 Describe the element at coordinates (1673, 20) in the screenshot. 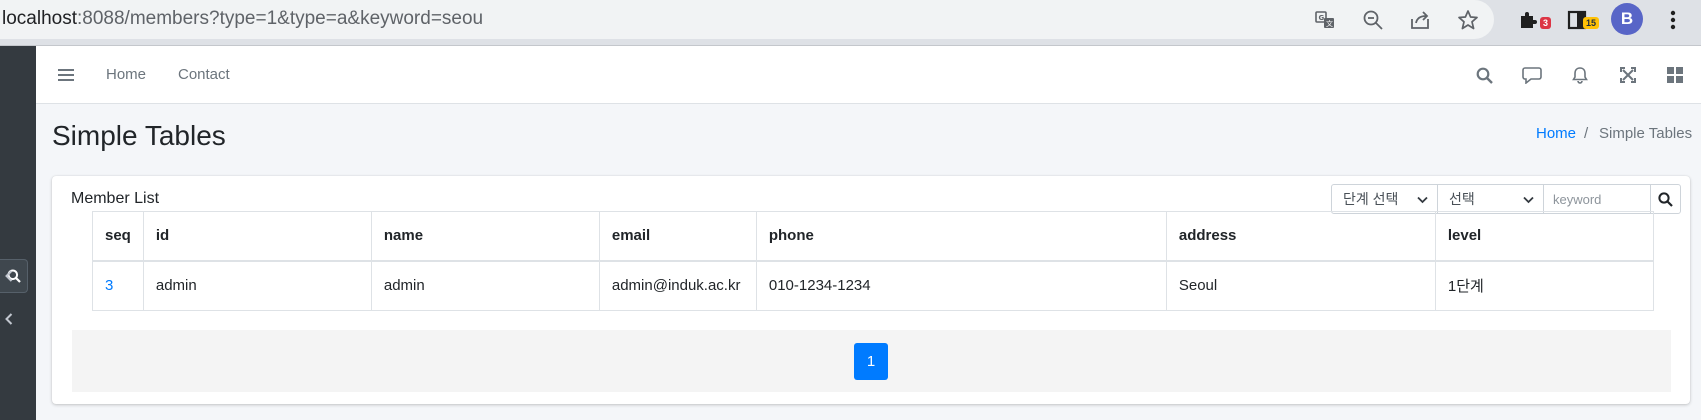

I see `chrome-menu-icon` at that location.